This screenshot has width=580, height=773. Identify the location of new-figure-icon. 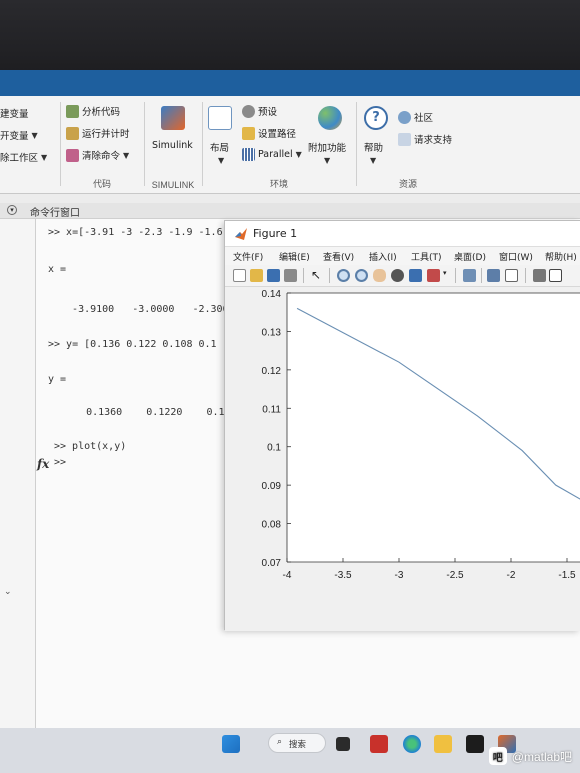
(239, 275).